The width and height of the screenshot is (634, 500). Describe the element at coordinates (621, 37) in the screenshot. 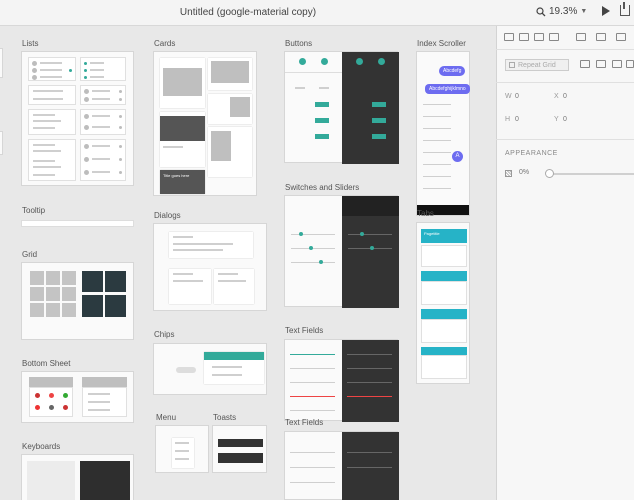

I see `align-top-icon` at that location.